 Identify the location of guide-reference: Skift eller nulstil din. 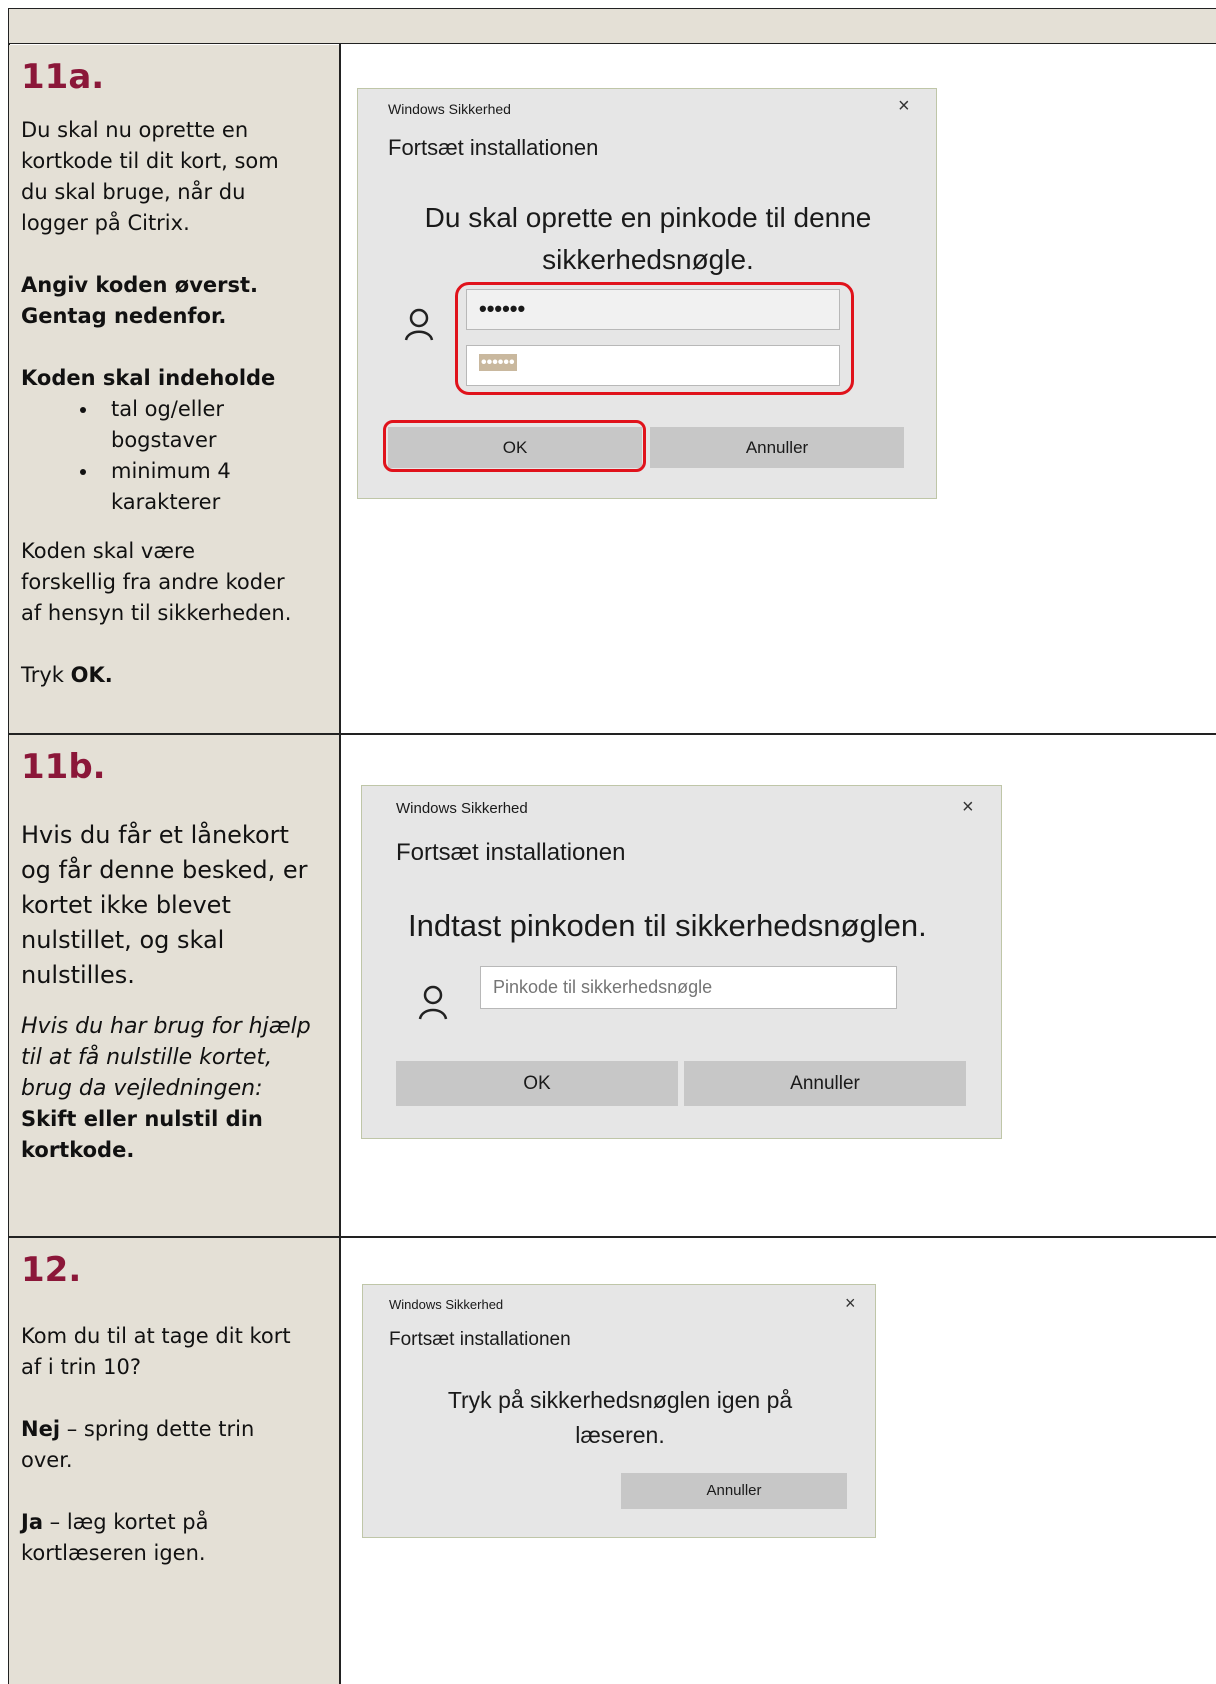
(142, 1119).